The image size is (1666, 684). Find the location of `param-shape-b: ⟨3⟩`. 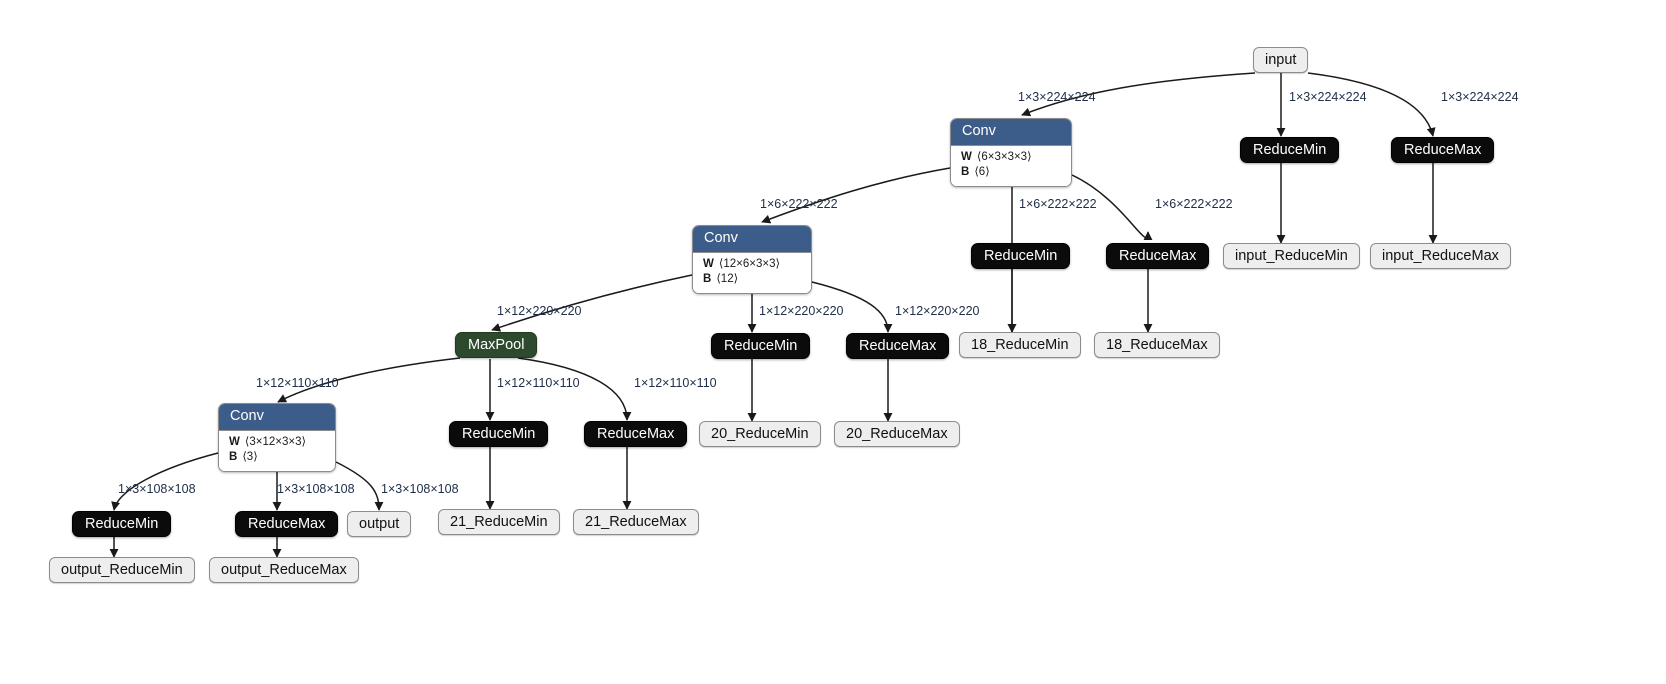

param-shape-b: ⟨3⟩ is located at coordinates (250, 457).